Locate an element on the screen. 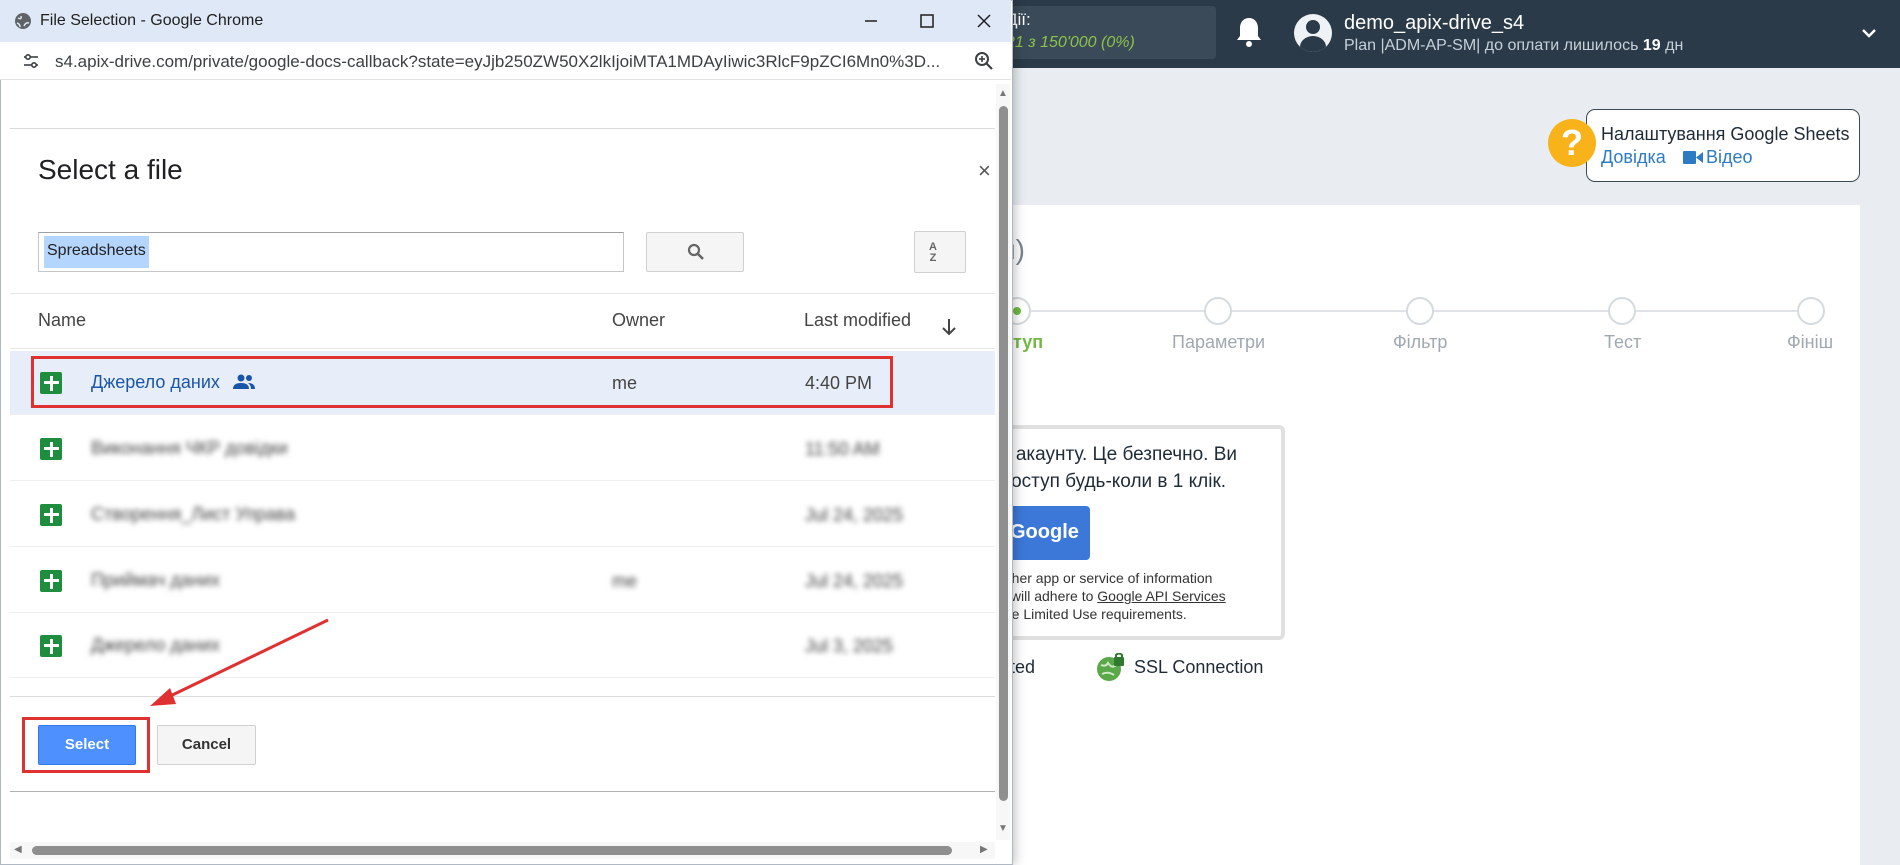  file-row: Виконання ЧКР довідки 11:50 AM is located at coordinates (502, 449).